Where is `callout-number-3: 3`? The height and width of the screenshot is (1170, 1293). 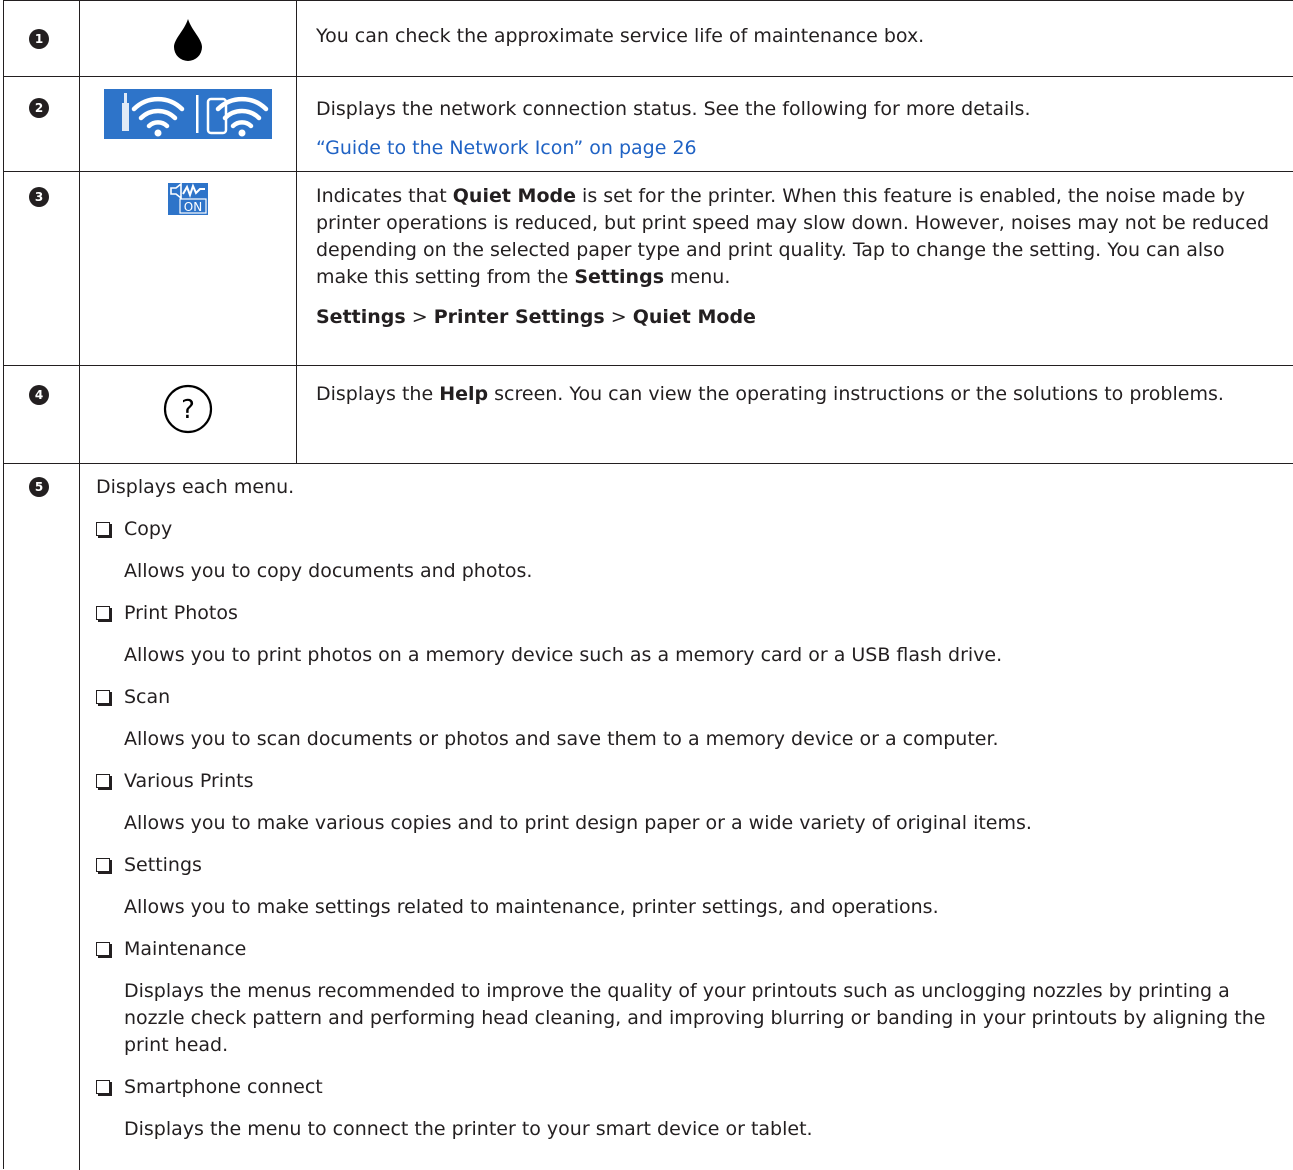 callout-number-3: 3 is located at coordinates (39, 197).